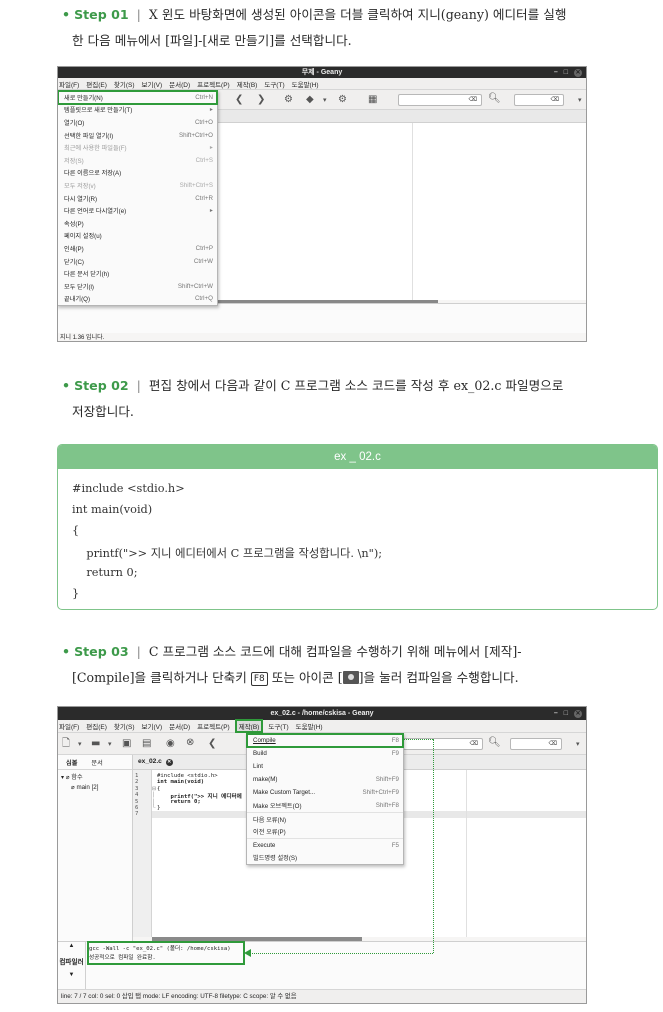 The height and width of the screenshot is (1012, 663). Describe the element at coordinates (137, 147) in the screenshot. I see `file-menu-recent: 최근에 사용한 파일들(F) ▸` at that location.